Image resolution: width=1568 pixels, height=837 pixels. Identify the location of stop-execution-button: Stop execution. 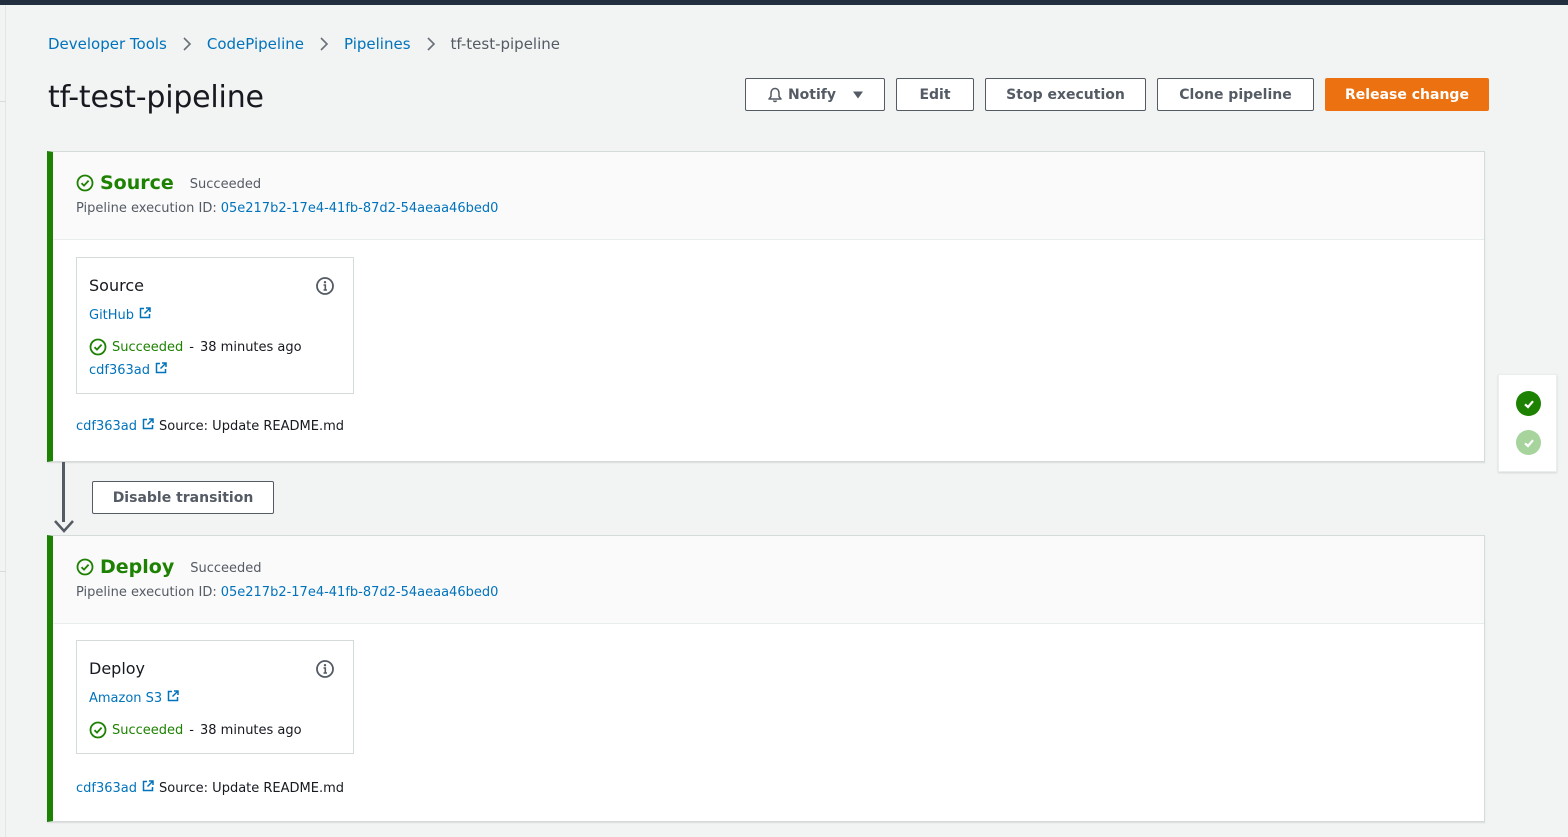
(1065, 94).